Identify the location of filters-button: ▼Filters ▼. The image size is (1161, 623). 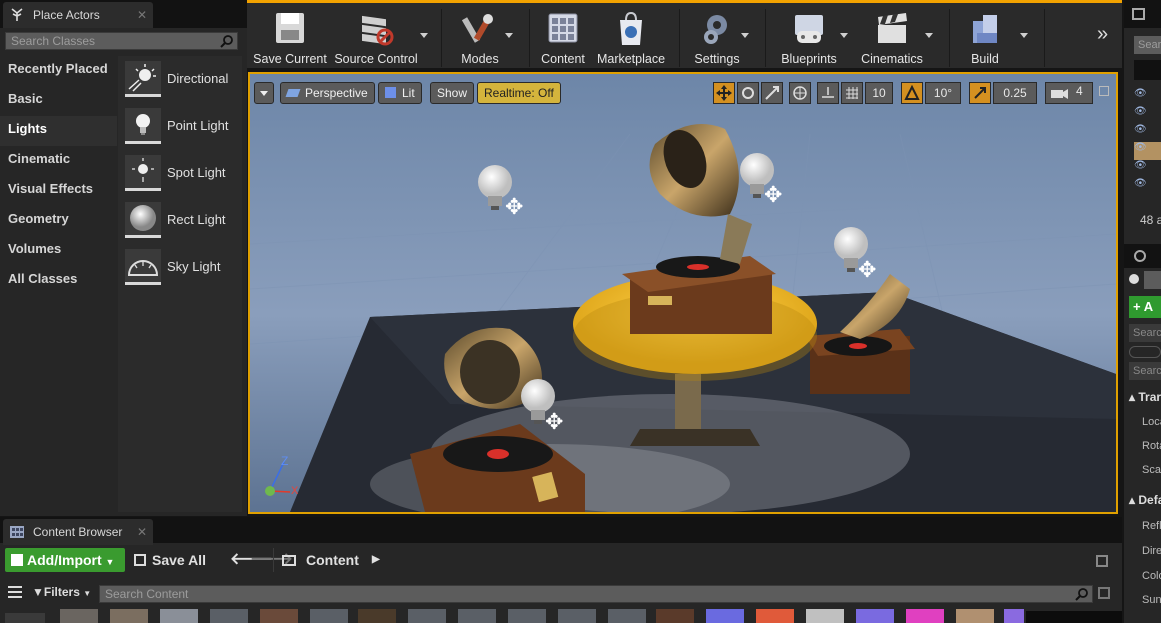
(61, 592).